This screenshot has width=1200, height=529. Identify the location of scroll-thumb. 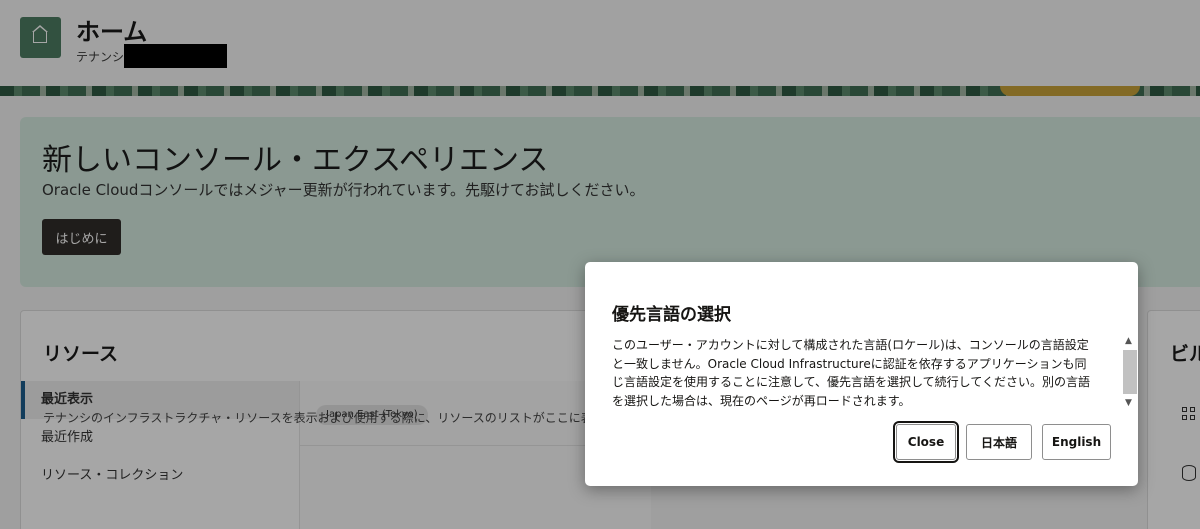
(1130, 372).